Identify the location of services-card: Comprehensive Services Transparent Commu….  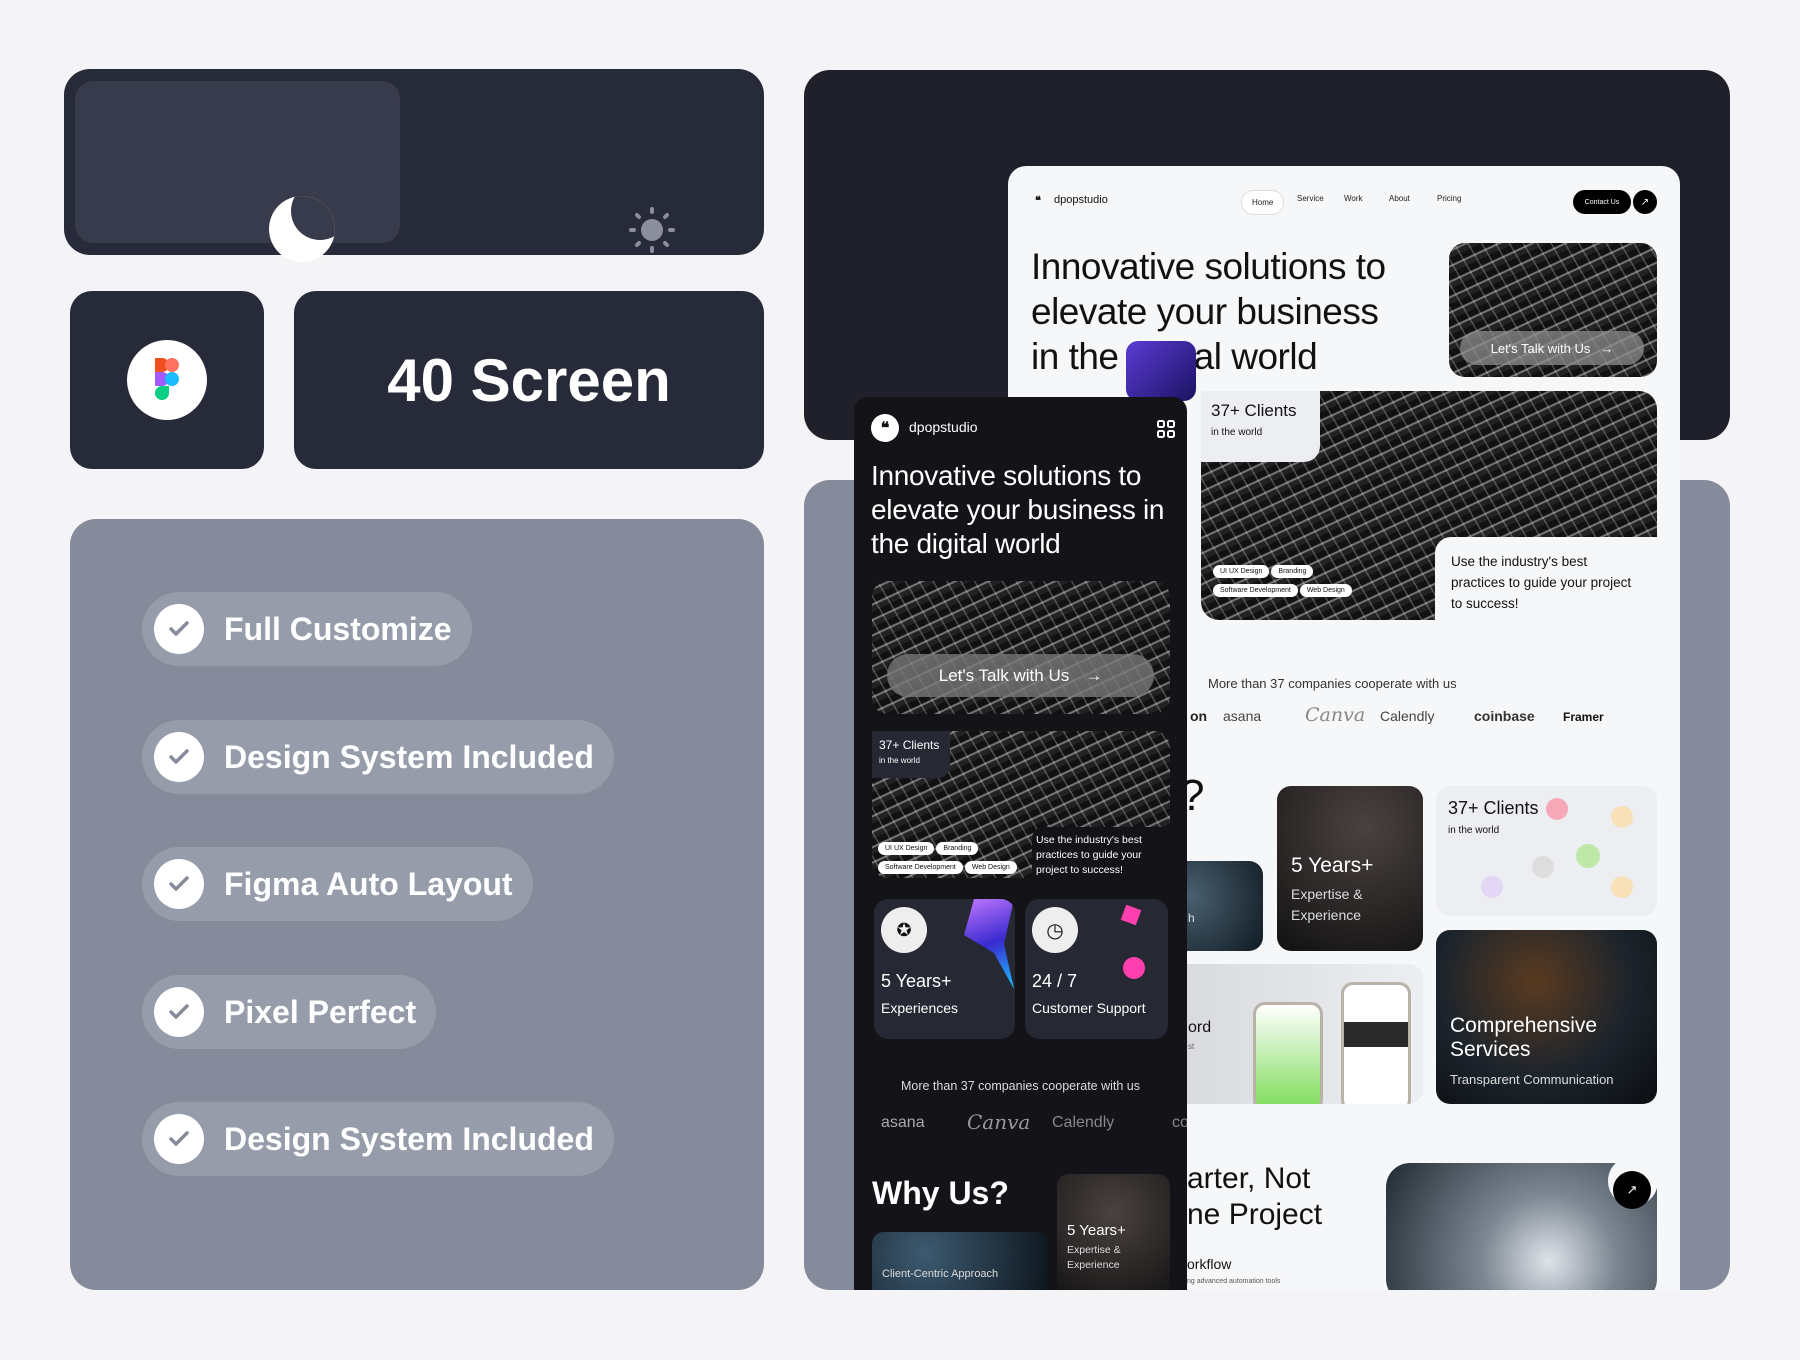
(1546, 1017).